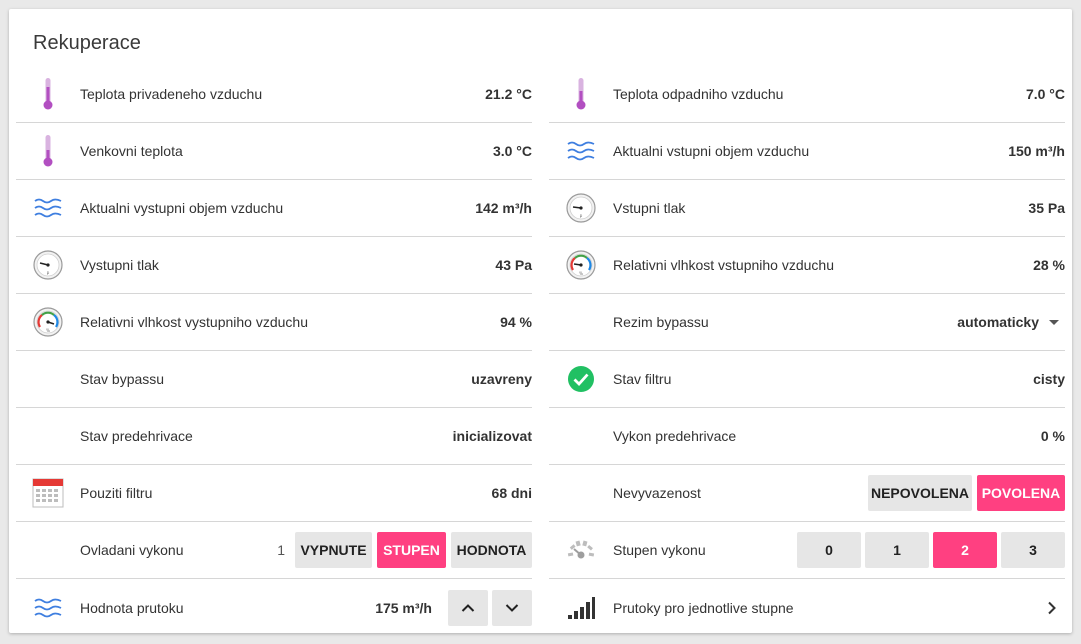  Describe the element at coordinates (703, 607) in the screenshot. I see `row-label: Prutoky pro jednotlive stupne` at that location.